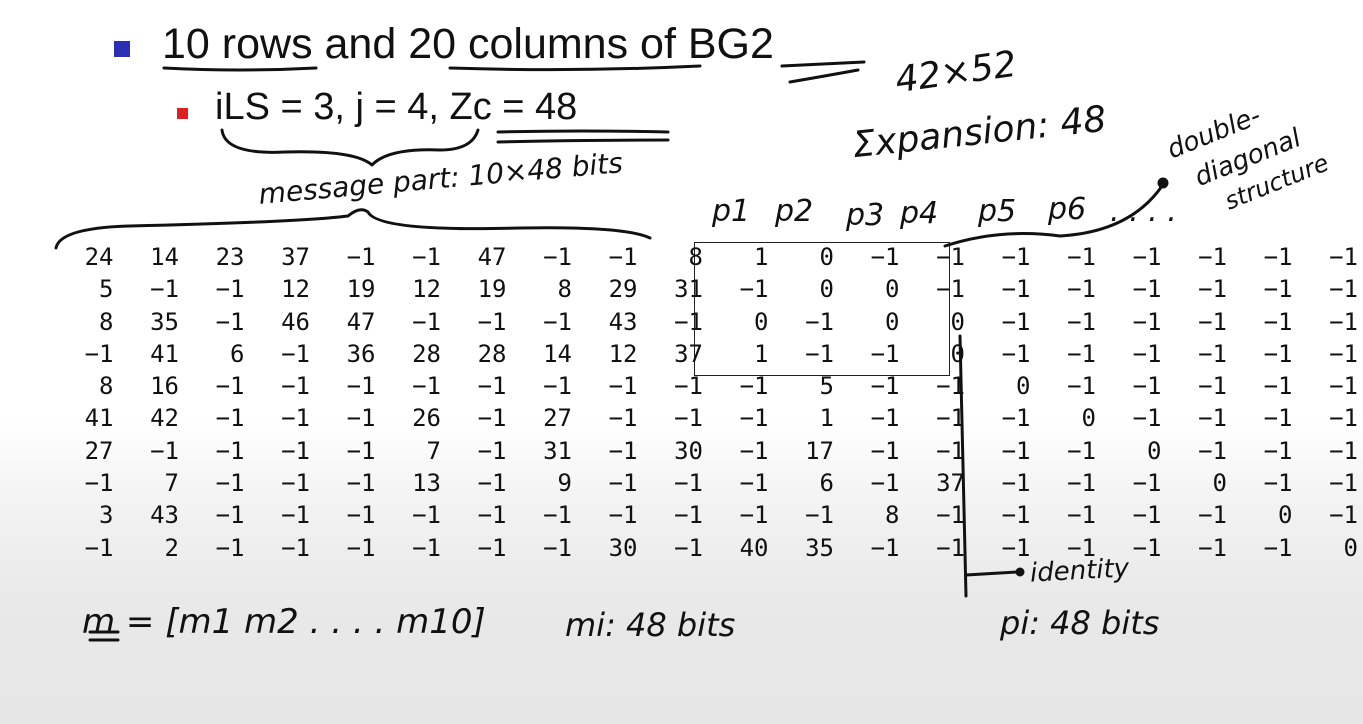 The width and height of the screenshot is (1363, 724). I want to click on underline-10-rows, so click(240, 69).